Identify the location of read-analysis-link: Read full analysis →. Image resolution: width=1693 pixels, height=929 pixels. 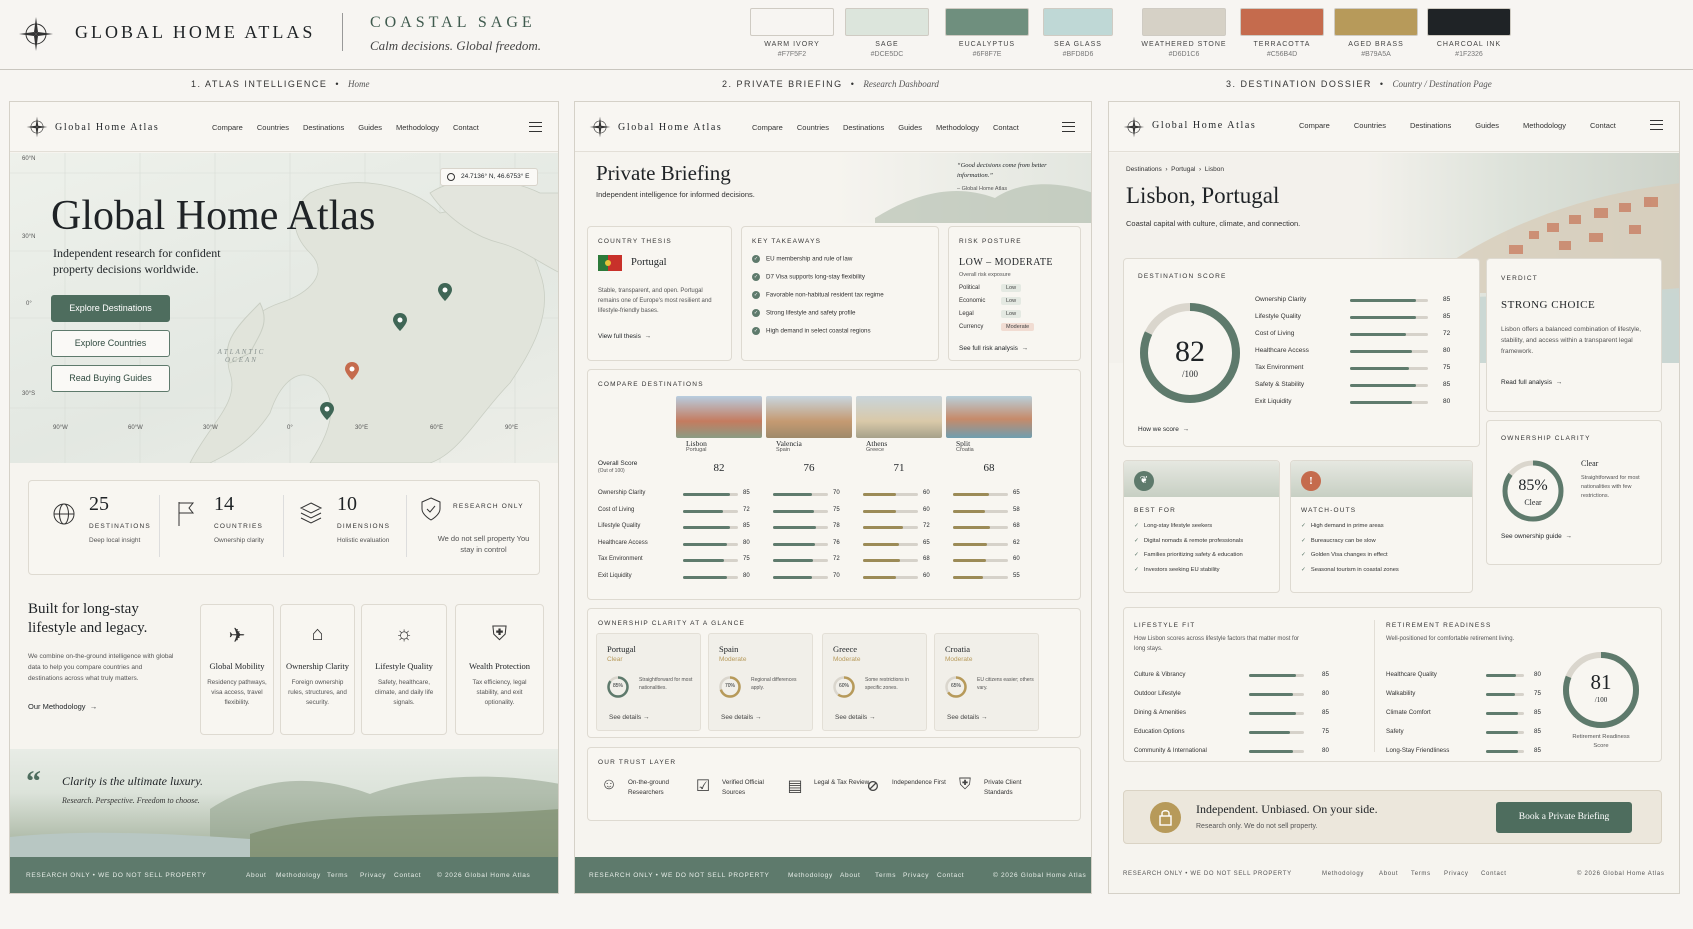
(1531, 382).